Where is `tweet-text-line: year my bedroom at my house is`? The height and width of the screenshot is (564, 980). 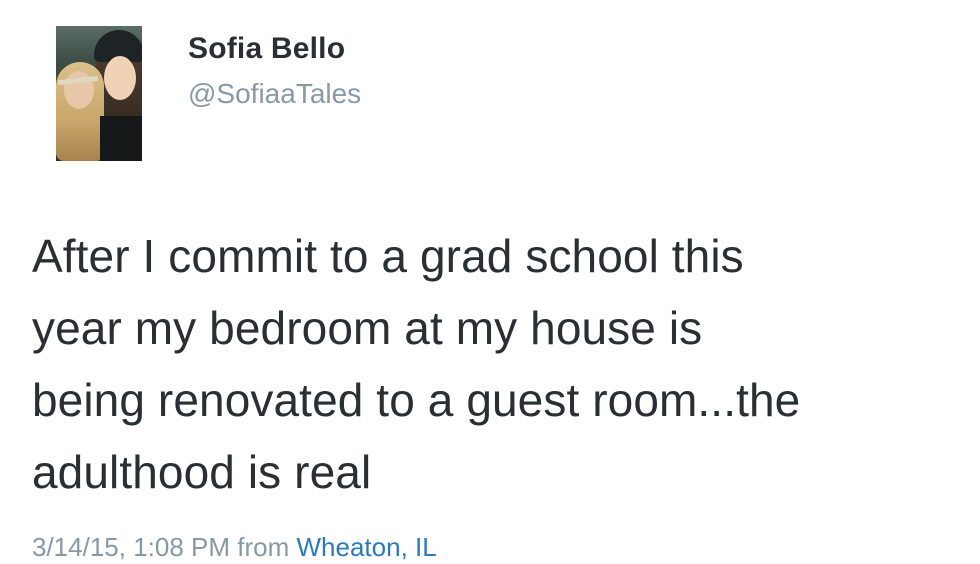
tweet-text-line: year my bedroom at my house is is located at coordinates (367, 328).